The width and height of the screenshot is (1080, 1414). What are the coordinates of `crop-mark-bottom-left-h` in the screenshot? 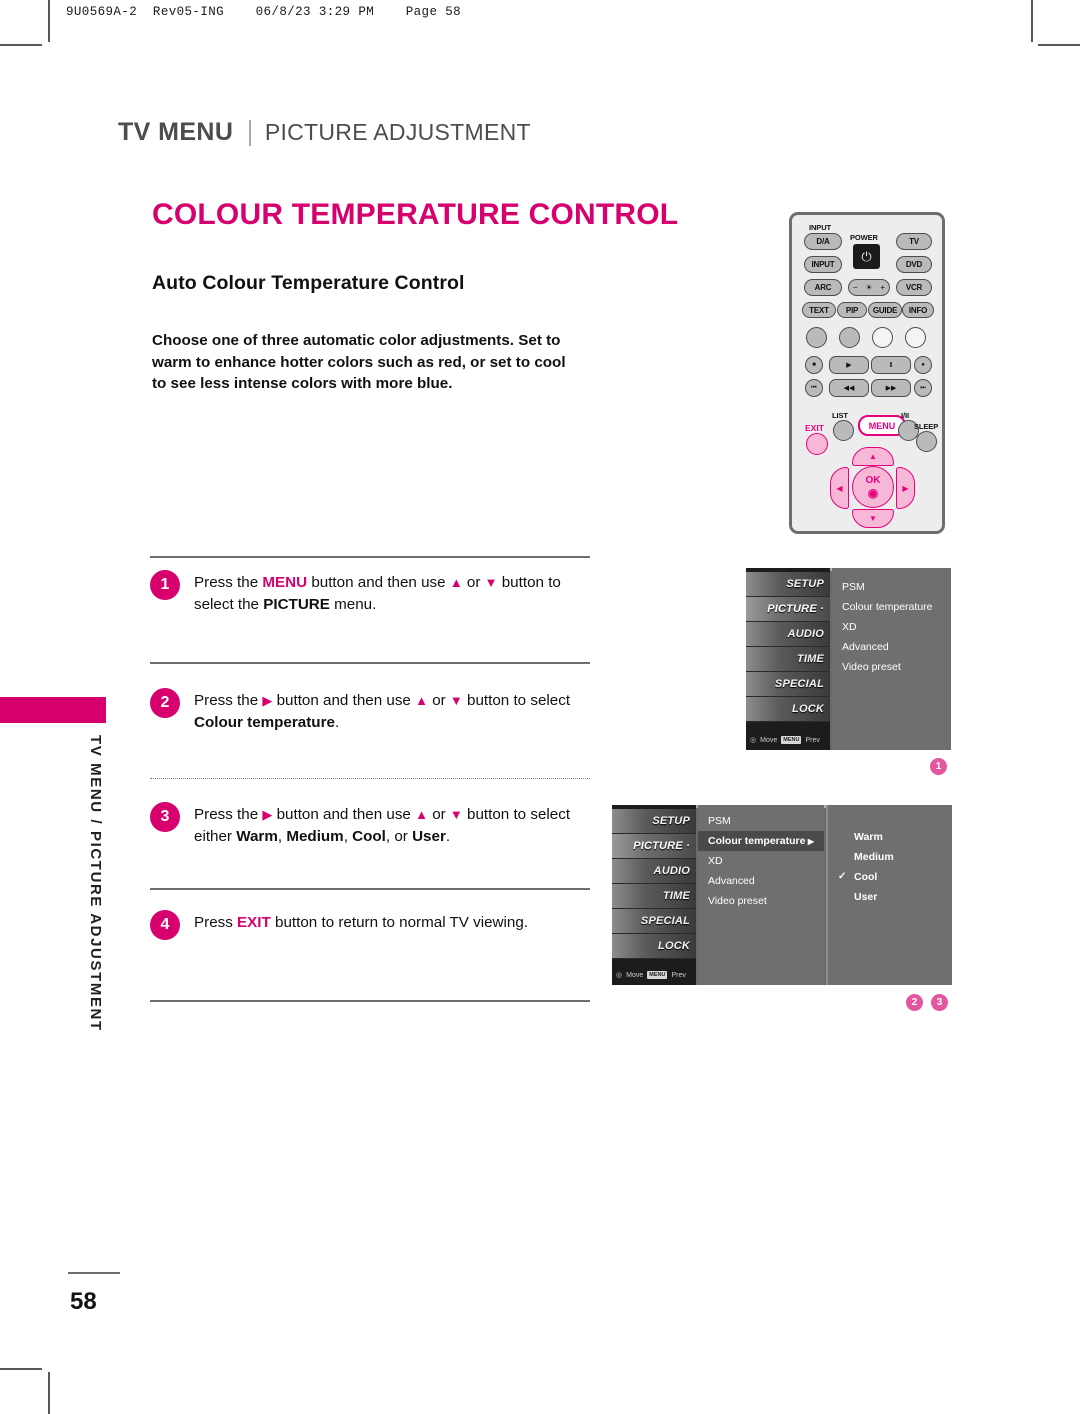 It's located at (21, 1369).